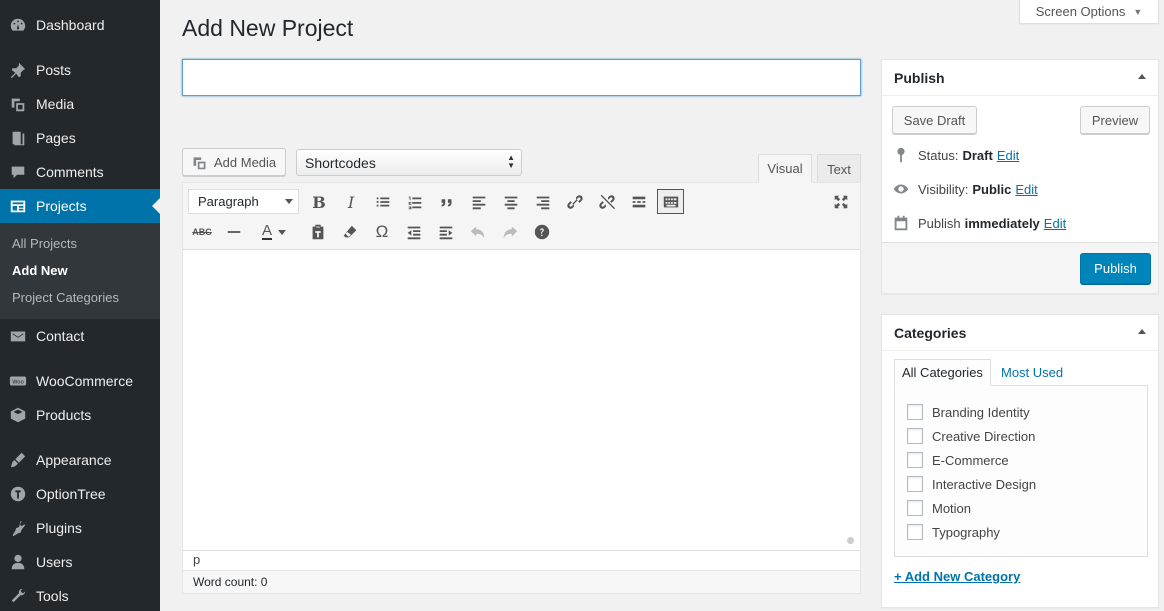 This screenshot has width=1164, height=611. Describe the element at coordinates (409, 162) in the screenshot. I see `shortcodes-select: Shortcodes ▲ ▼` at that location.